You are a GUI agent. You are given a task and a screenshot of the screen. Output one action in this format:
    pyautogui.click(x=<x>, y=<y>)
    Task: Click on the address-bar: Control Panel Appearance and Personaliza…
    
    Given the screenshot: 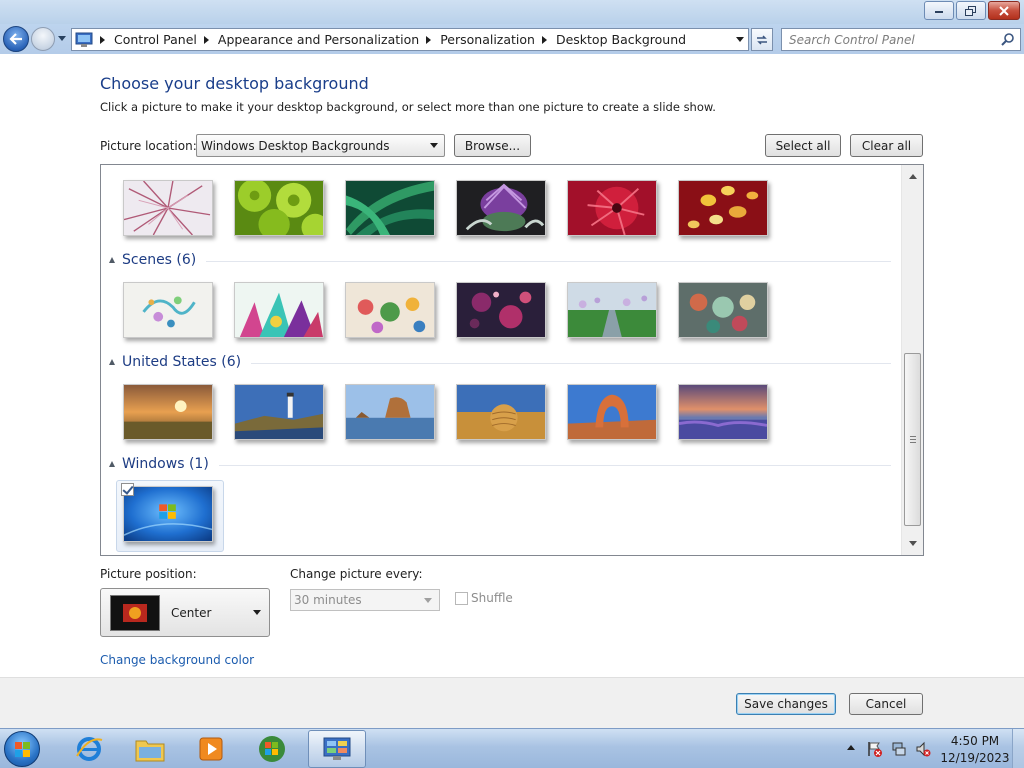 What is the action you would take?
    pyautogui.click(x=410, y=39)
    